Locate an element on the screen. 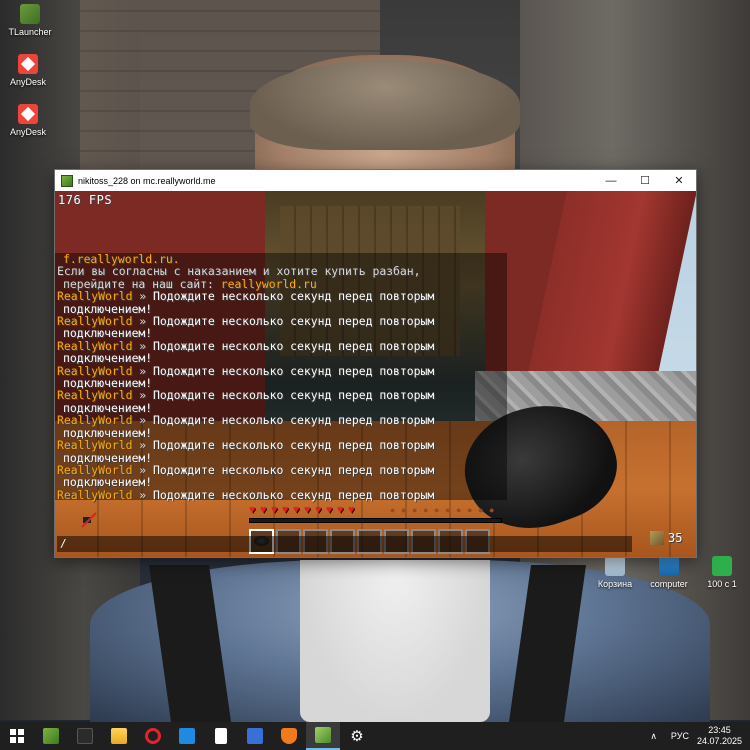  window-titlebar: nikitoss_228 on mc.reallyworld.me — ☐ ✕ is located at coordinates (375, 180).